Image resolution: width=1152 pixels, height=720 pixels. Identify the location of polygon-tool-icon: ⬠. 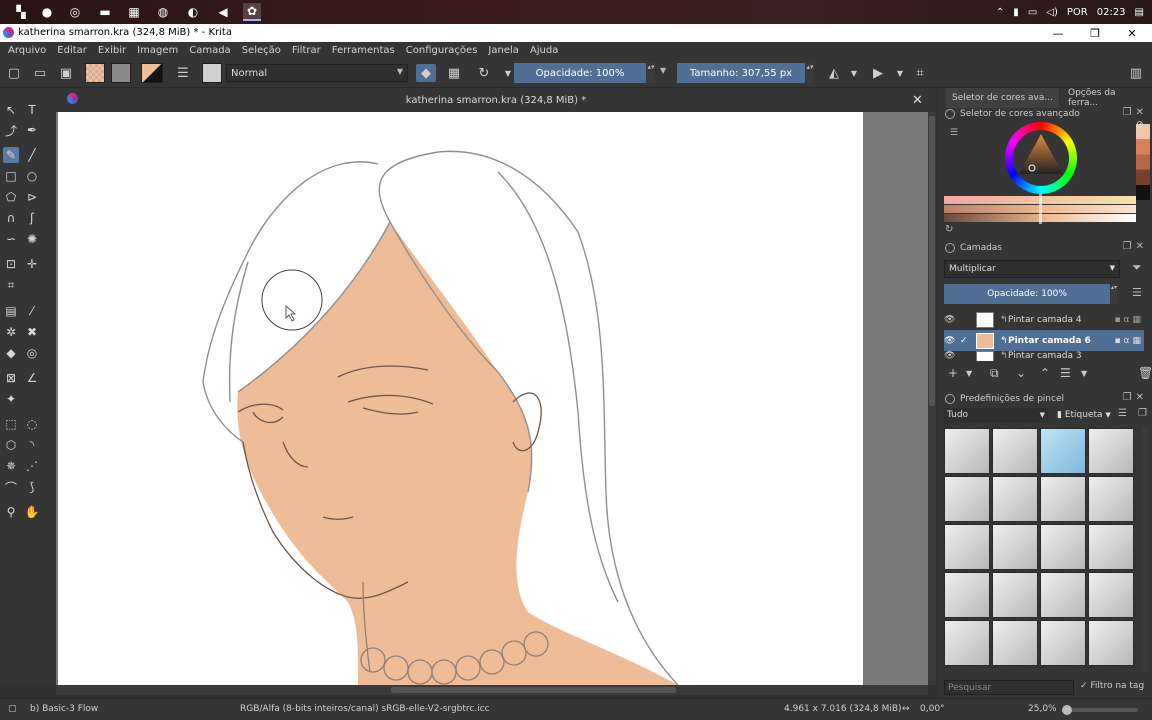
(11, 197).